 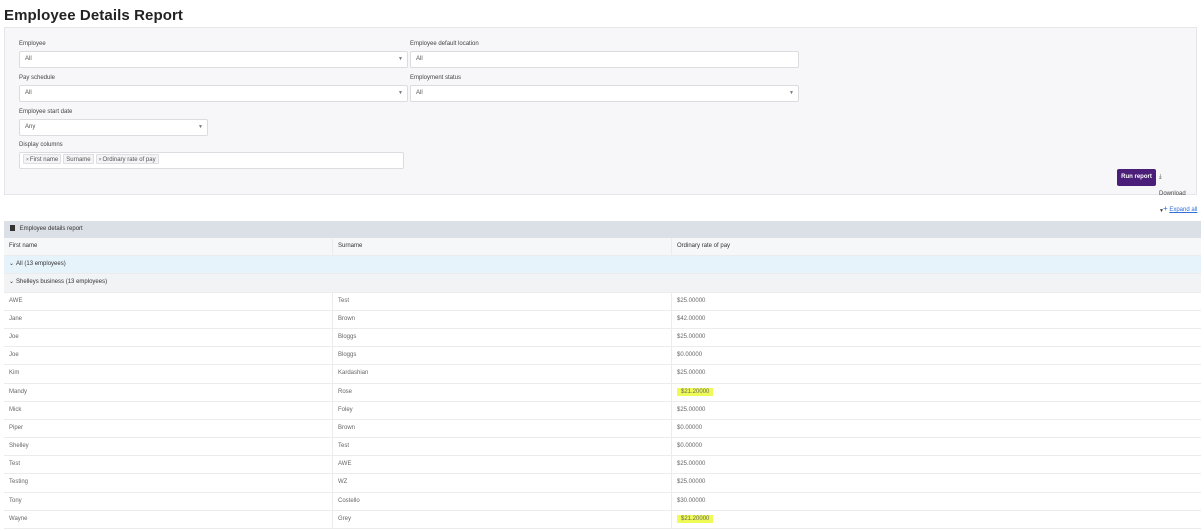 I want to click on document-icon, so click(x=12, y=228).